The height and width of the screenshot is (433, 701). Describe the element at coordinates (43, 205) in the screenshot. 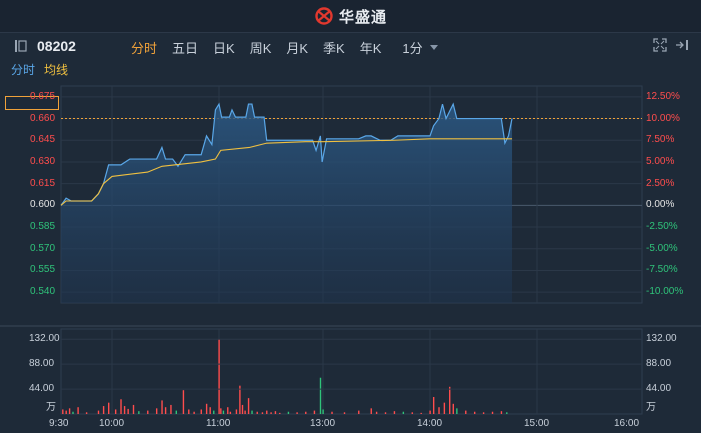

I see `price-tick-label: 0.600` at that location.